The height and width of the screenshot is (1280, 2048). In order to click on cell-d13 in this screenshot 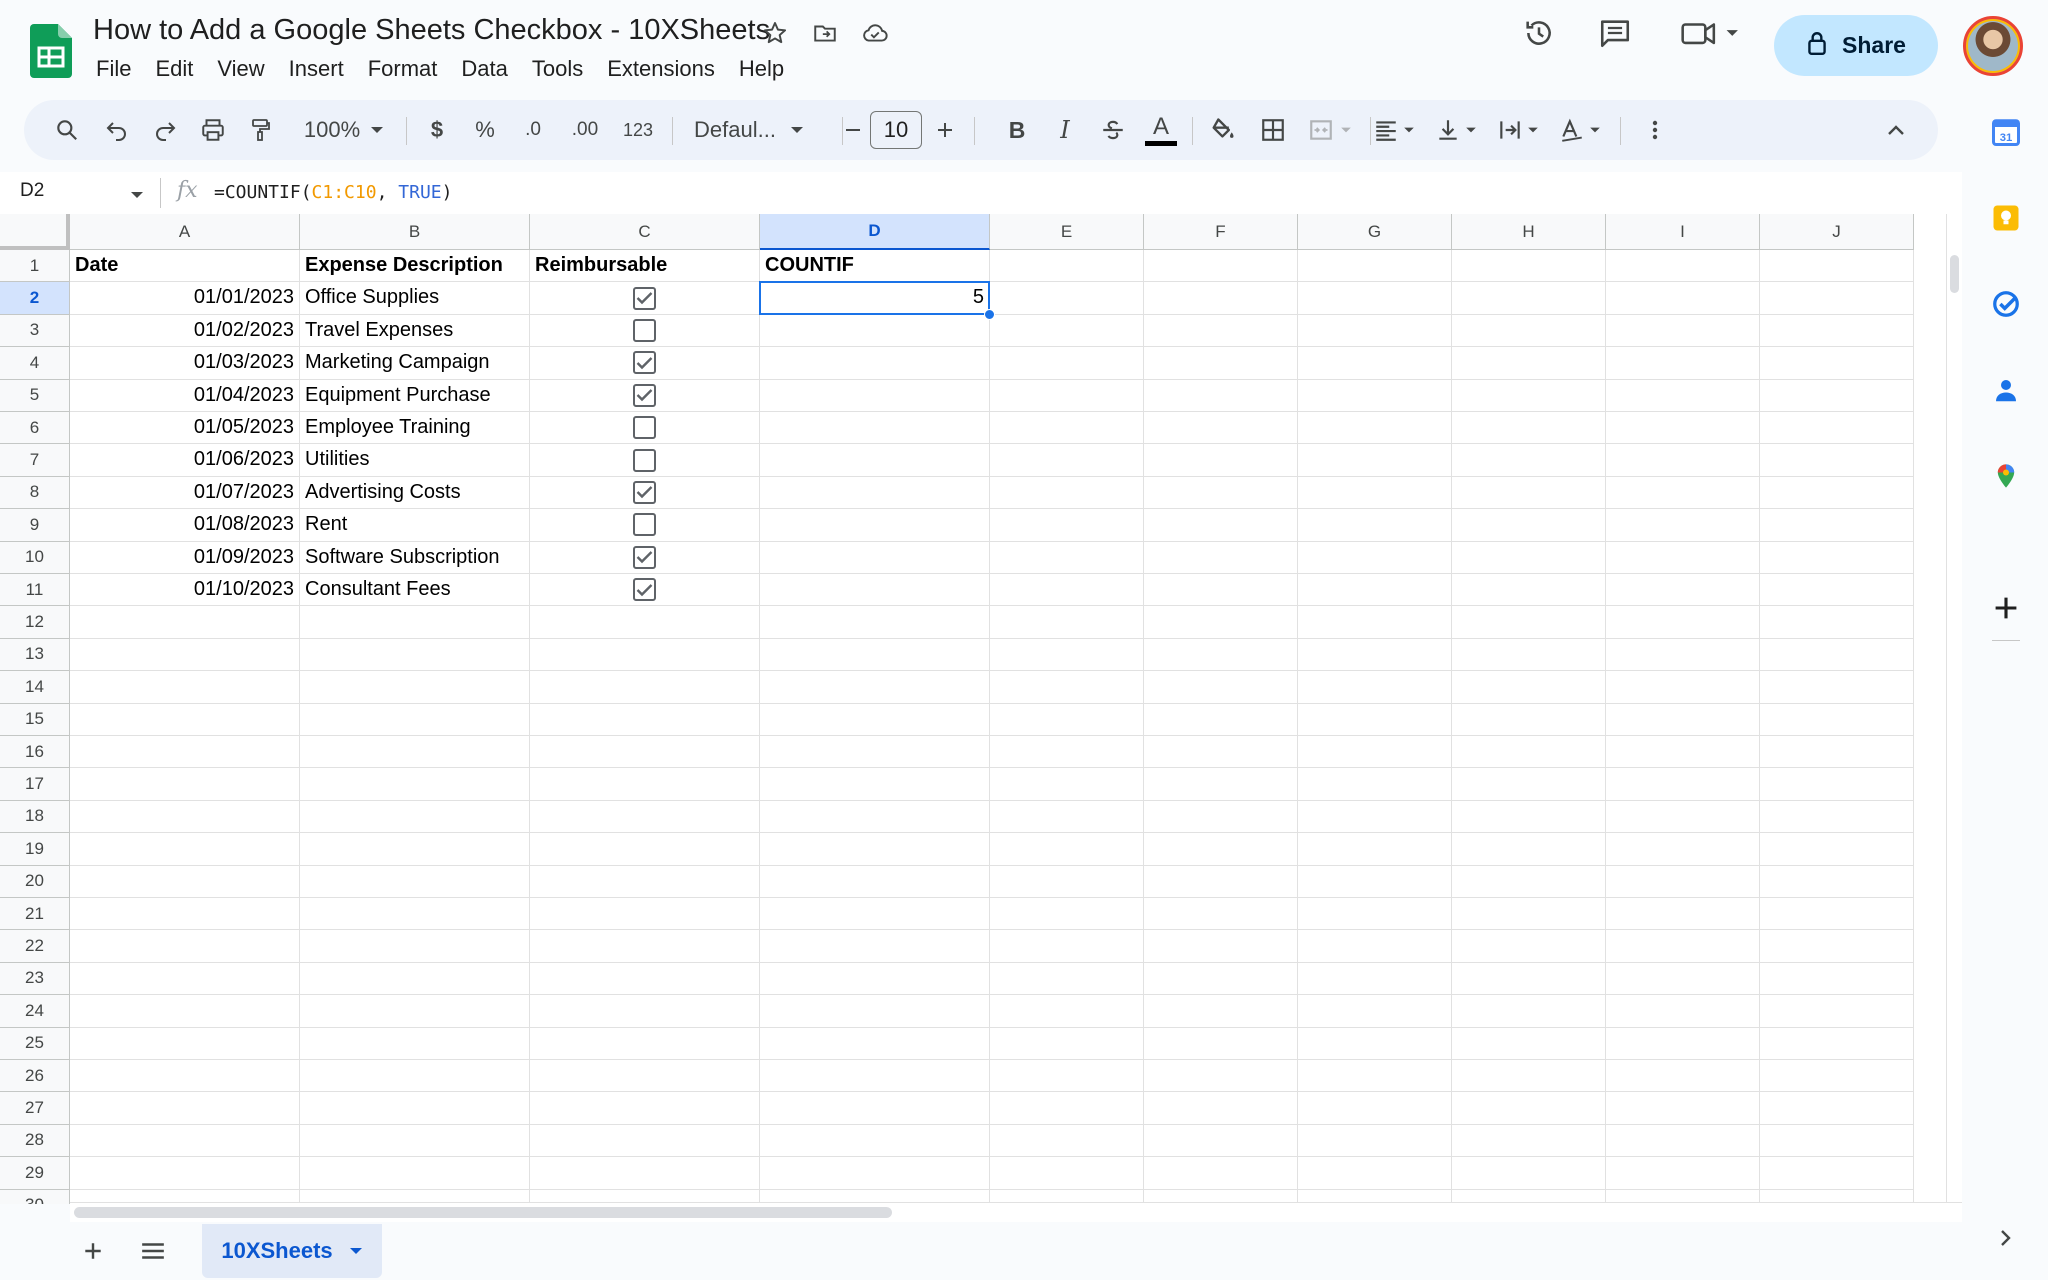, I will do `click(875, 655)`.